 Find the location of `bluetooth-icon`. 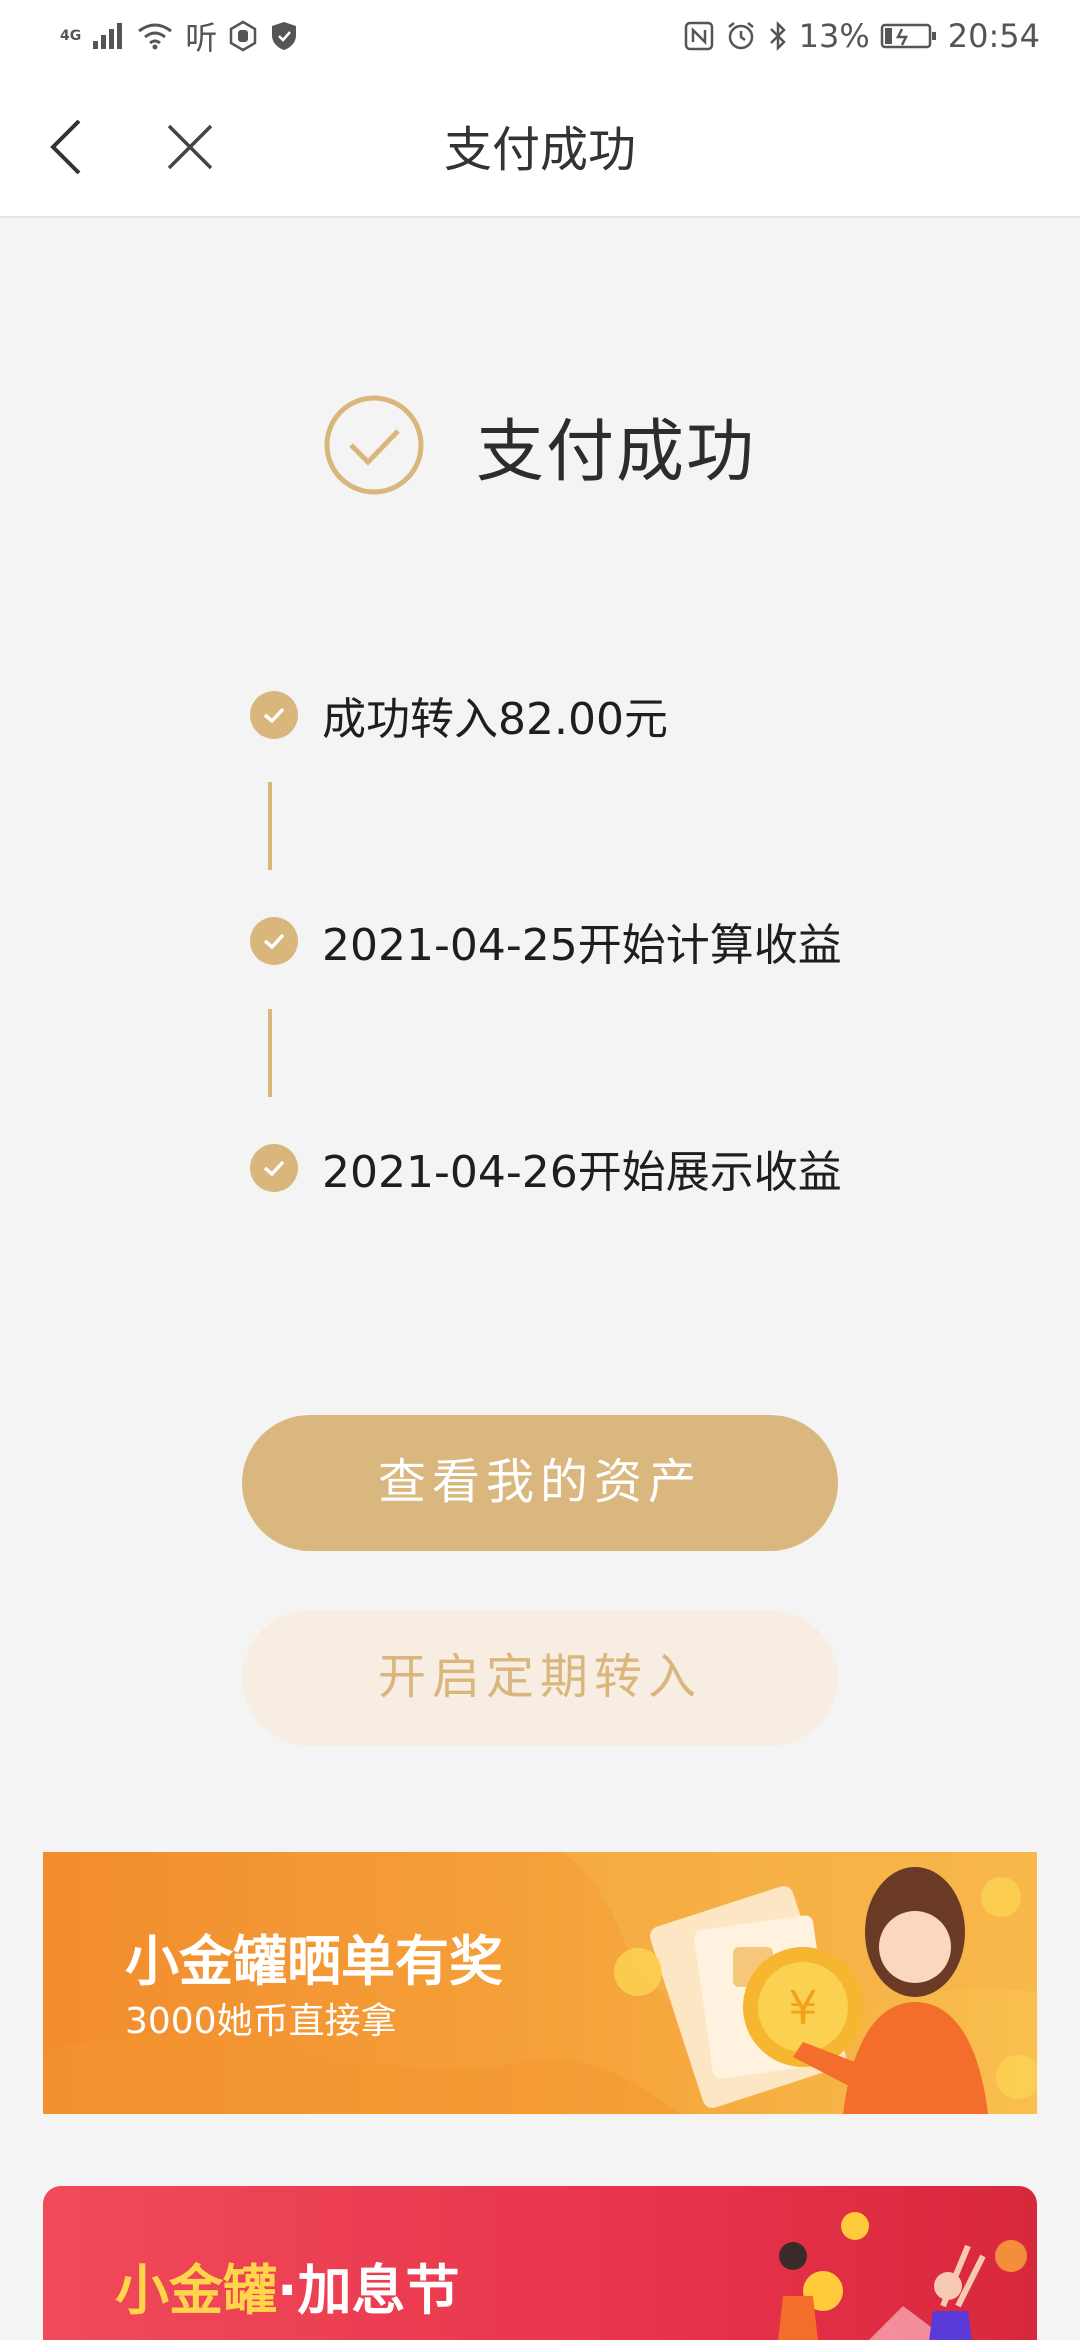

bluetooth-icon is located at coordinates (777, 36).